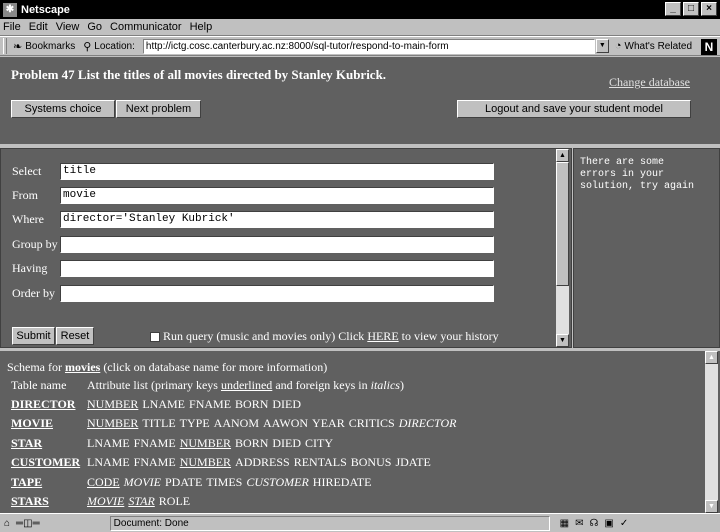 The image size is (720, 532). Describe the element at coordinates (277, 195) in the screenshot. I see `from-input: movie` at that location.